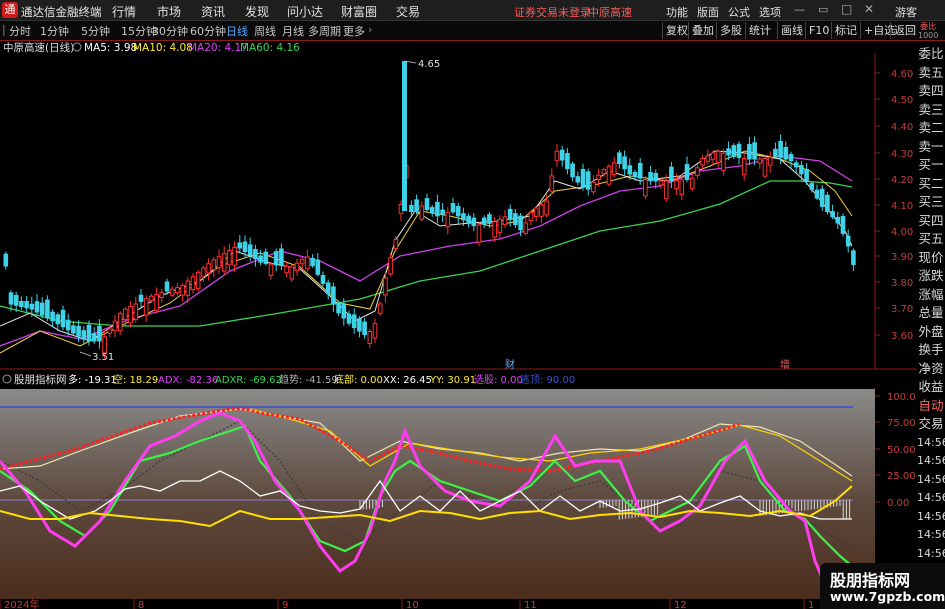  What do you see at coordinates (359, 11) in the screenshot?
I see `menu-wealth-circle: 财富圈` at bounding box center [359, 11].